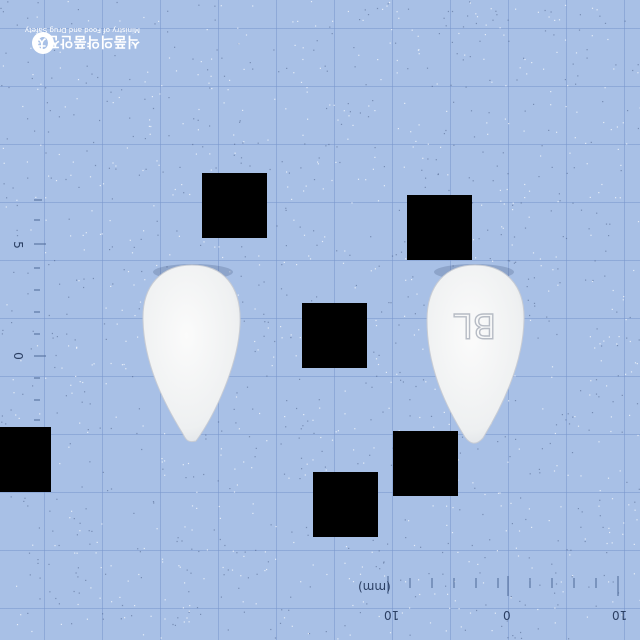 The width and height of the screenshot is (640, 640). I want to click on pill-imprint: BL, so click(475, 325).